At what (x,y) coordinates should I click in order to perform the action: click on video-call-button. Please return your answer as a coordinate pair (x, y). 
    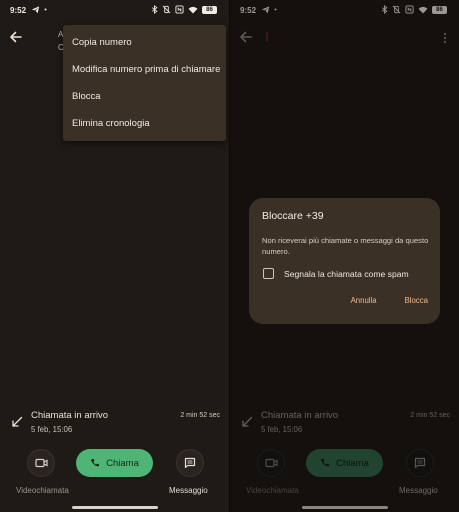
    Looking at the image, I should click on (41, 463).